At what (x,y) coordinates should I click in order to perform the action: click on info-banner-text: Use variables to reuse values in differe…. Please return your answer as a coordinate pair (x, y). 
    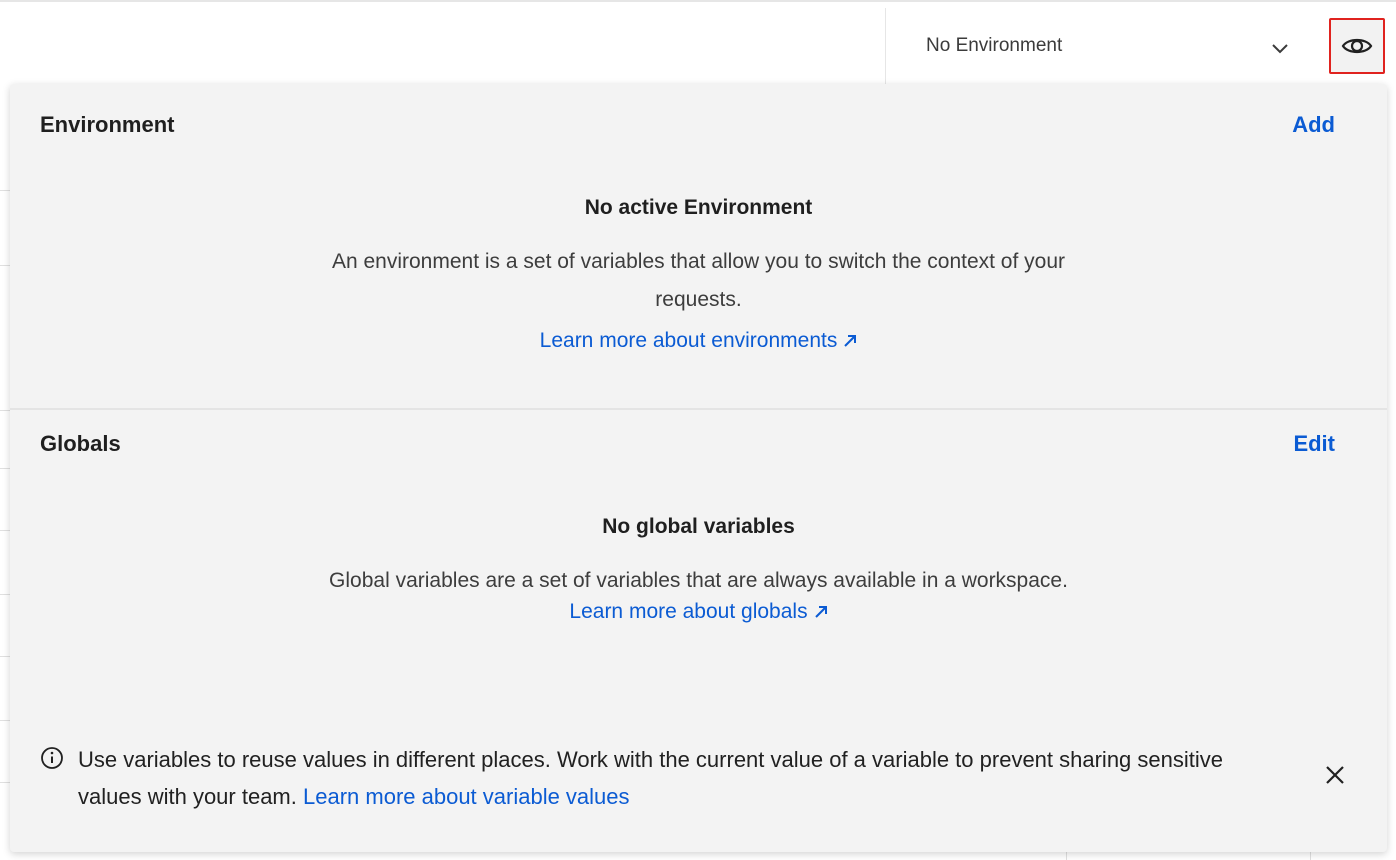
    Looking at the image, I should click on (678, 778).